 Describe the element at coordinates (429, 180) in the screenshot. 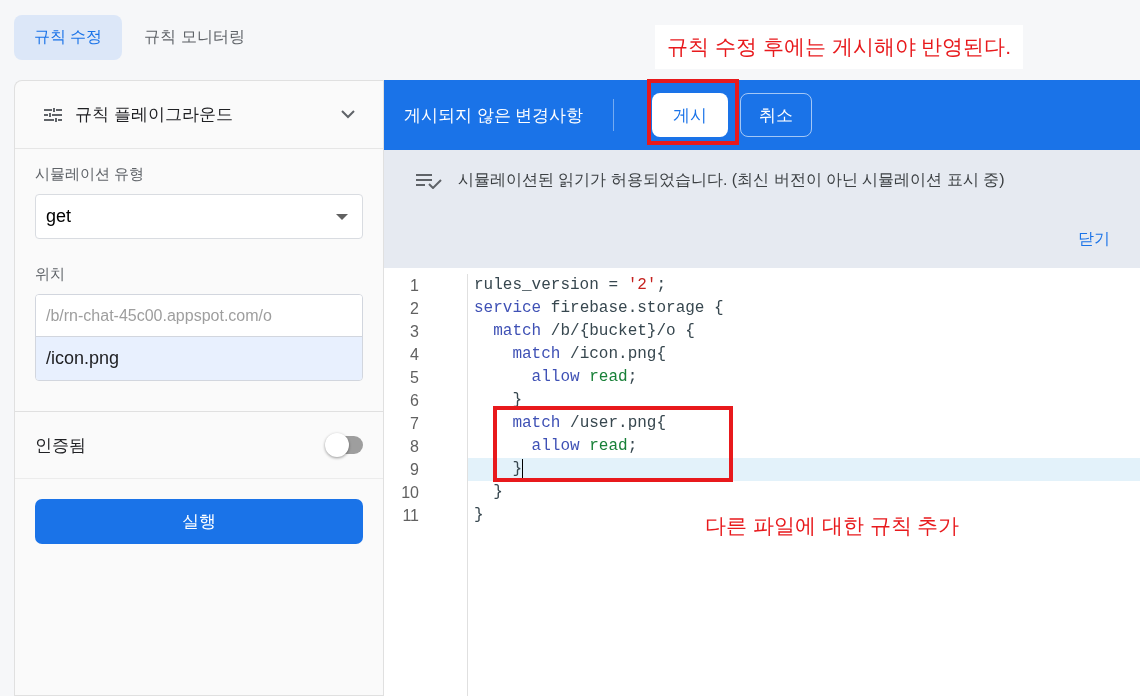

I see `list-check-icon` at that location.